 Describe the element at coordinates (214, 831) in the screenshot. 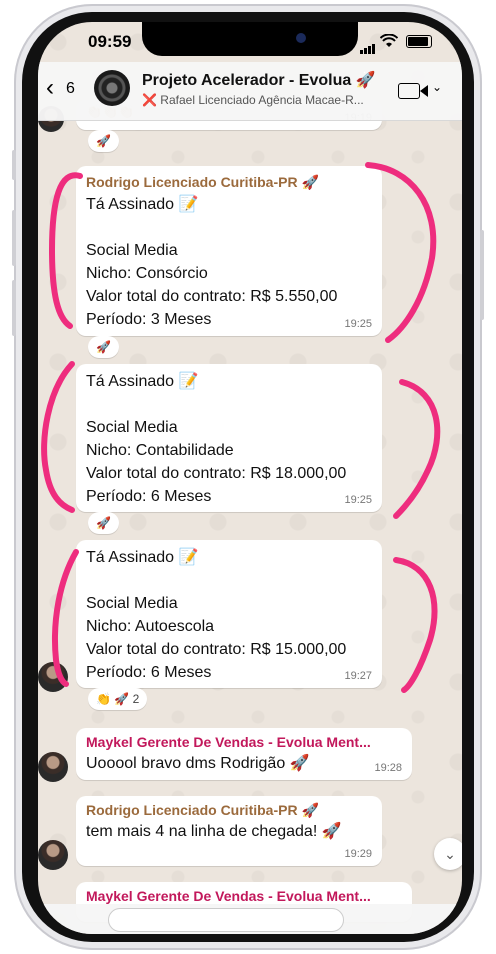

I see `message-text: tem mais 4 na linha de chegada! 🚀` at that location.